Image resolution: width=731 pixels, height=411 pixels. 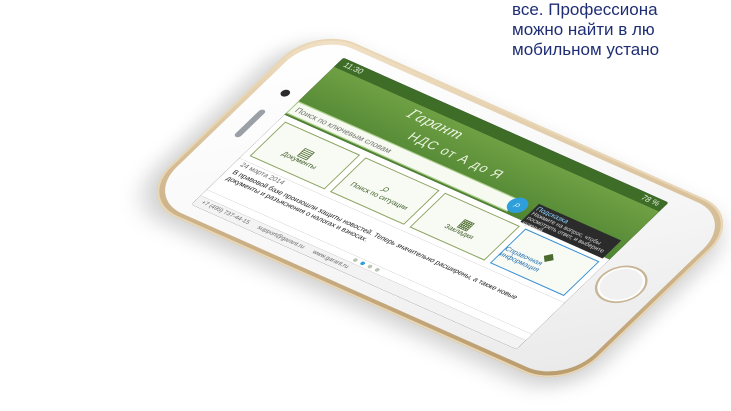 What do you see at coordinates (518, 205) in the screenshot?
I see `search-icon: ⌕` at bounding box center [518, 205].